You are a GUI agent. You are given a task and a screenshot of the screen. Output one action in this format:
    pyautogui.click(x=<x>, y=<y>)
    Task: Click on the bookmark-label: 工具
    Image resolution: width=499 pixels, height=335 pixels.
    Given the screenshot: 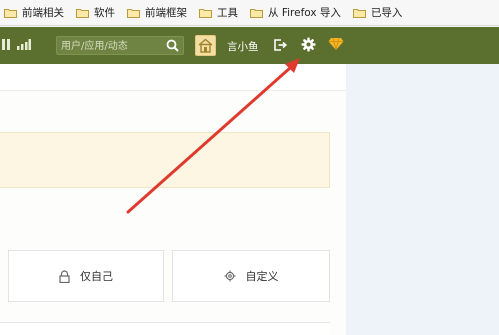 What is the action you would take?
    pyautogui.click(x=227, y=13)
    